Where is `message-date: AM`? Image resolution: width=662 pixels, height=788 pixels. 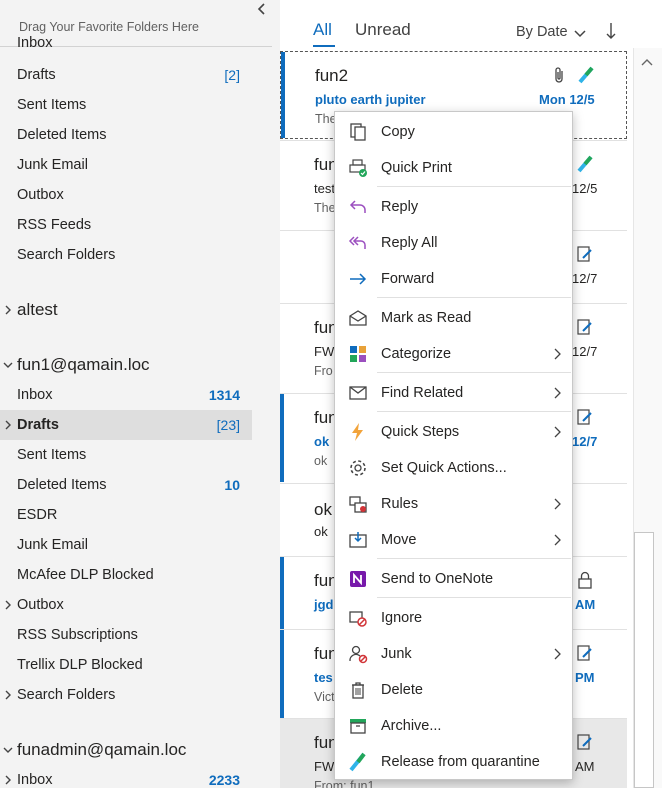 message-date: AM is located at coordinates (585, 766).